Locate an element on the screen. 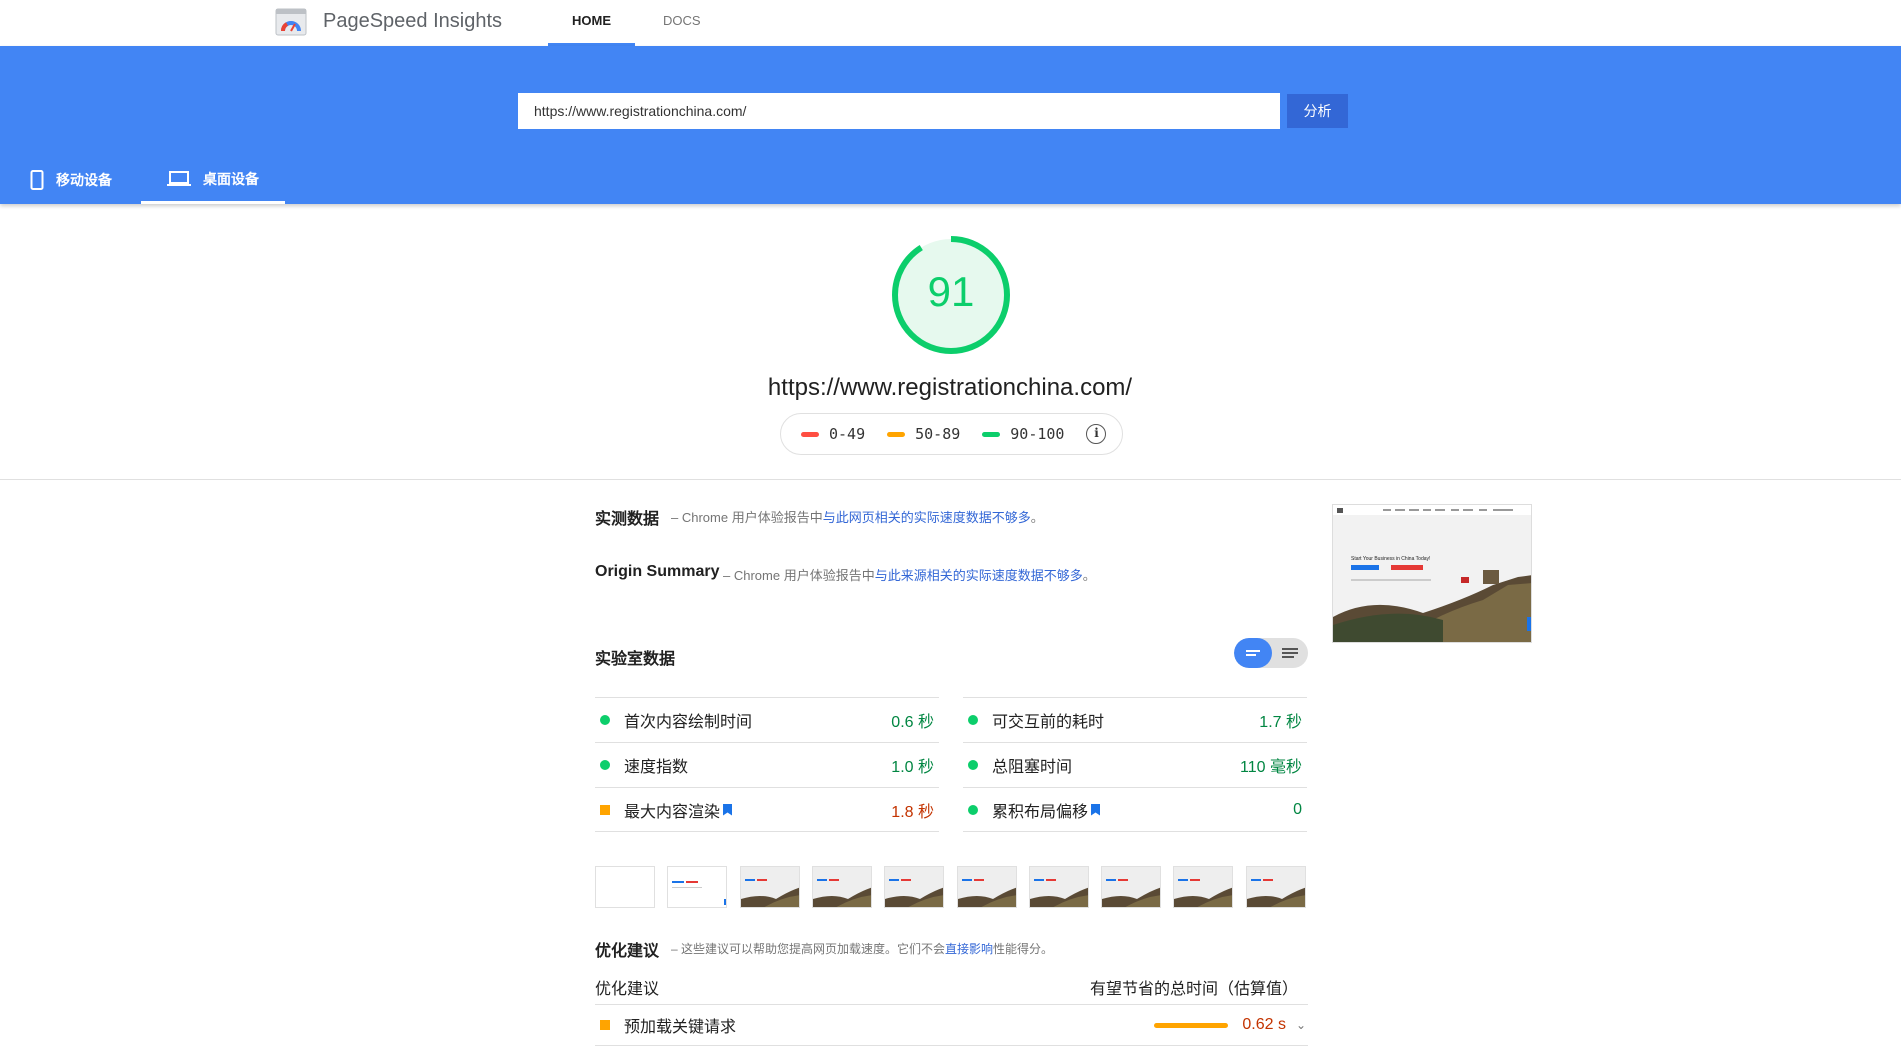 The height and width of the screenshot is (1061, 1901). field-data-link: 与此网页相关的实际速度数据不够多 is located at coordinates (927, 517).